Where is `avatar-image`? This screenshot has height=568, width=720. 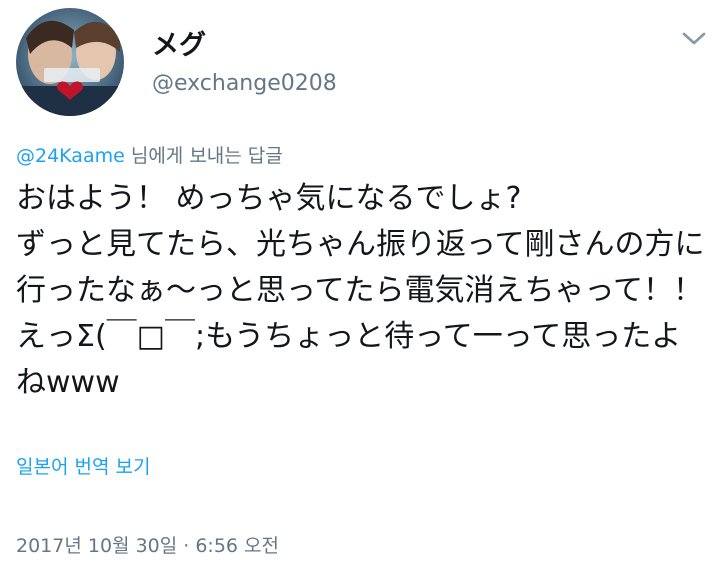 avatar-image is located at coordinates (70, 62).